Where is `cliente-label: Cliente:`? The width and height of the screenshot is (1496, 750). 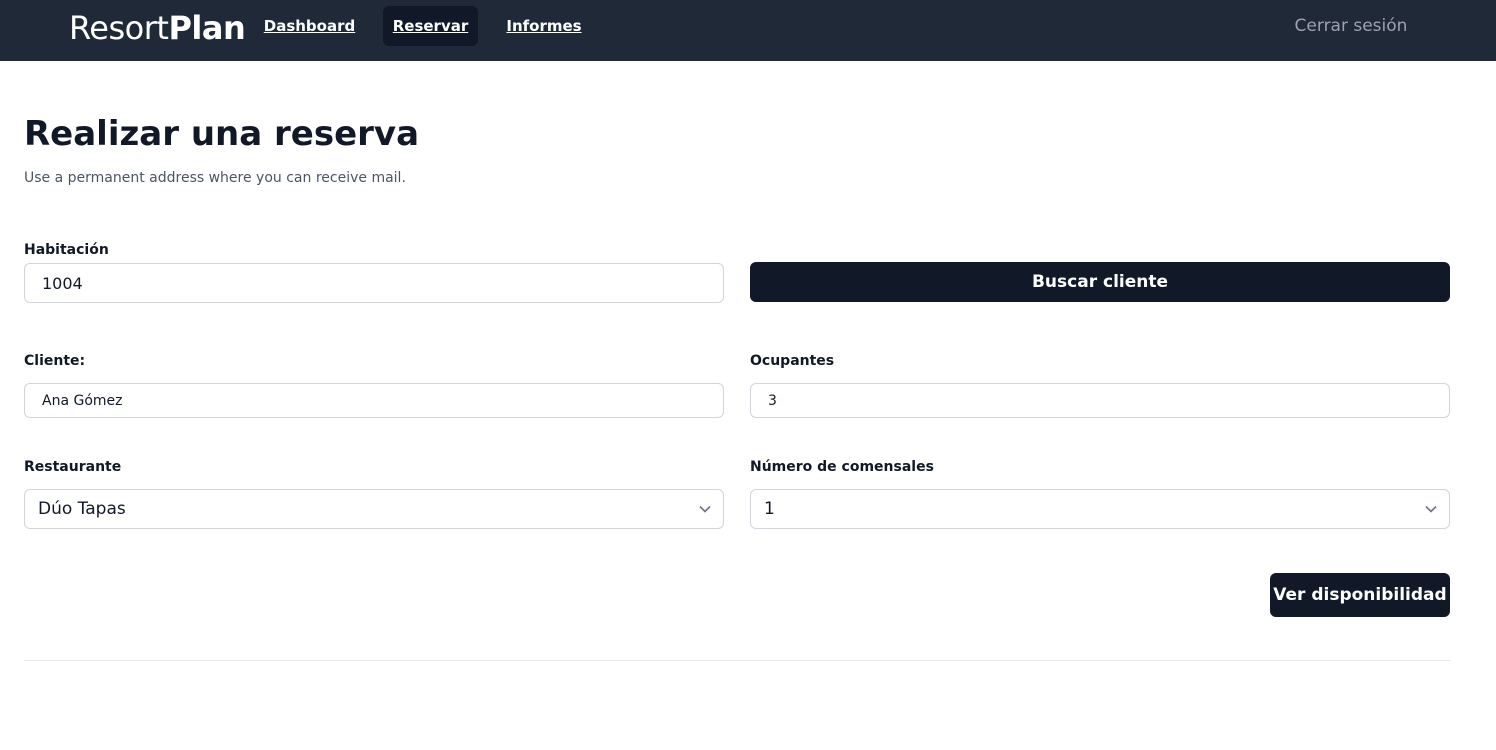
cliente-label: Cliente: is located at coordinates (55, 361).